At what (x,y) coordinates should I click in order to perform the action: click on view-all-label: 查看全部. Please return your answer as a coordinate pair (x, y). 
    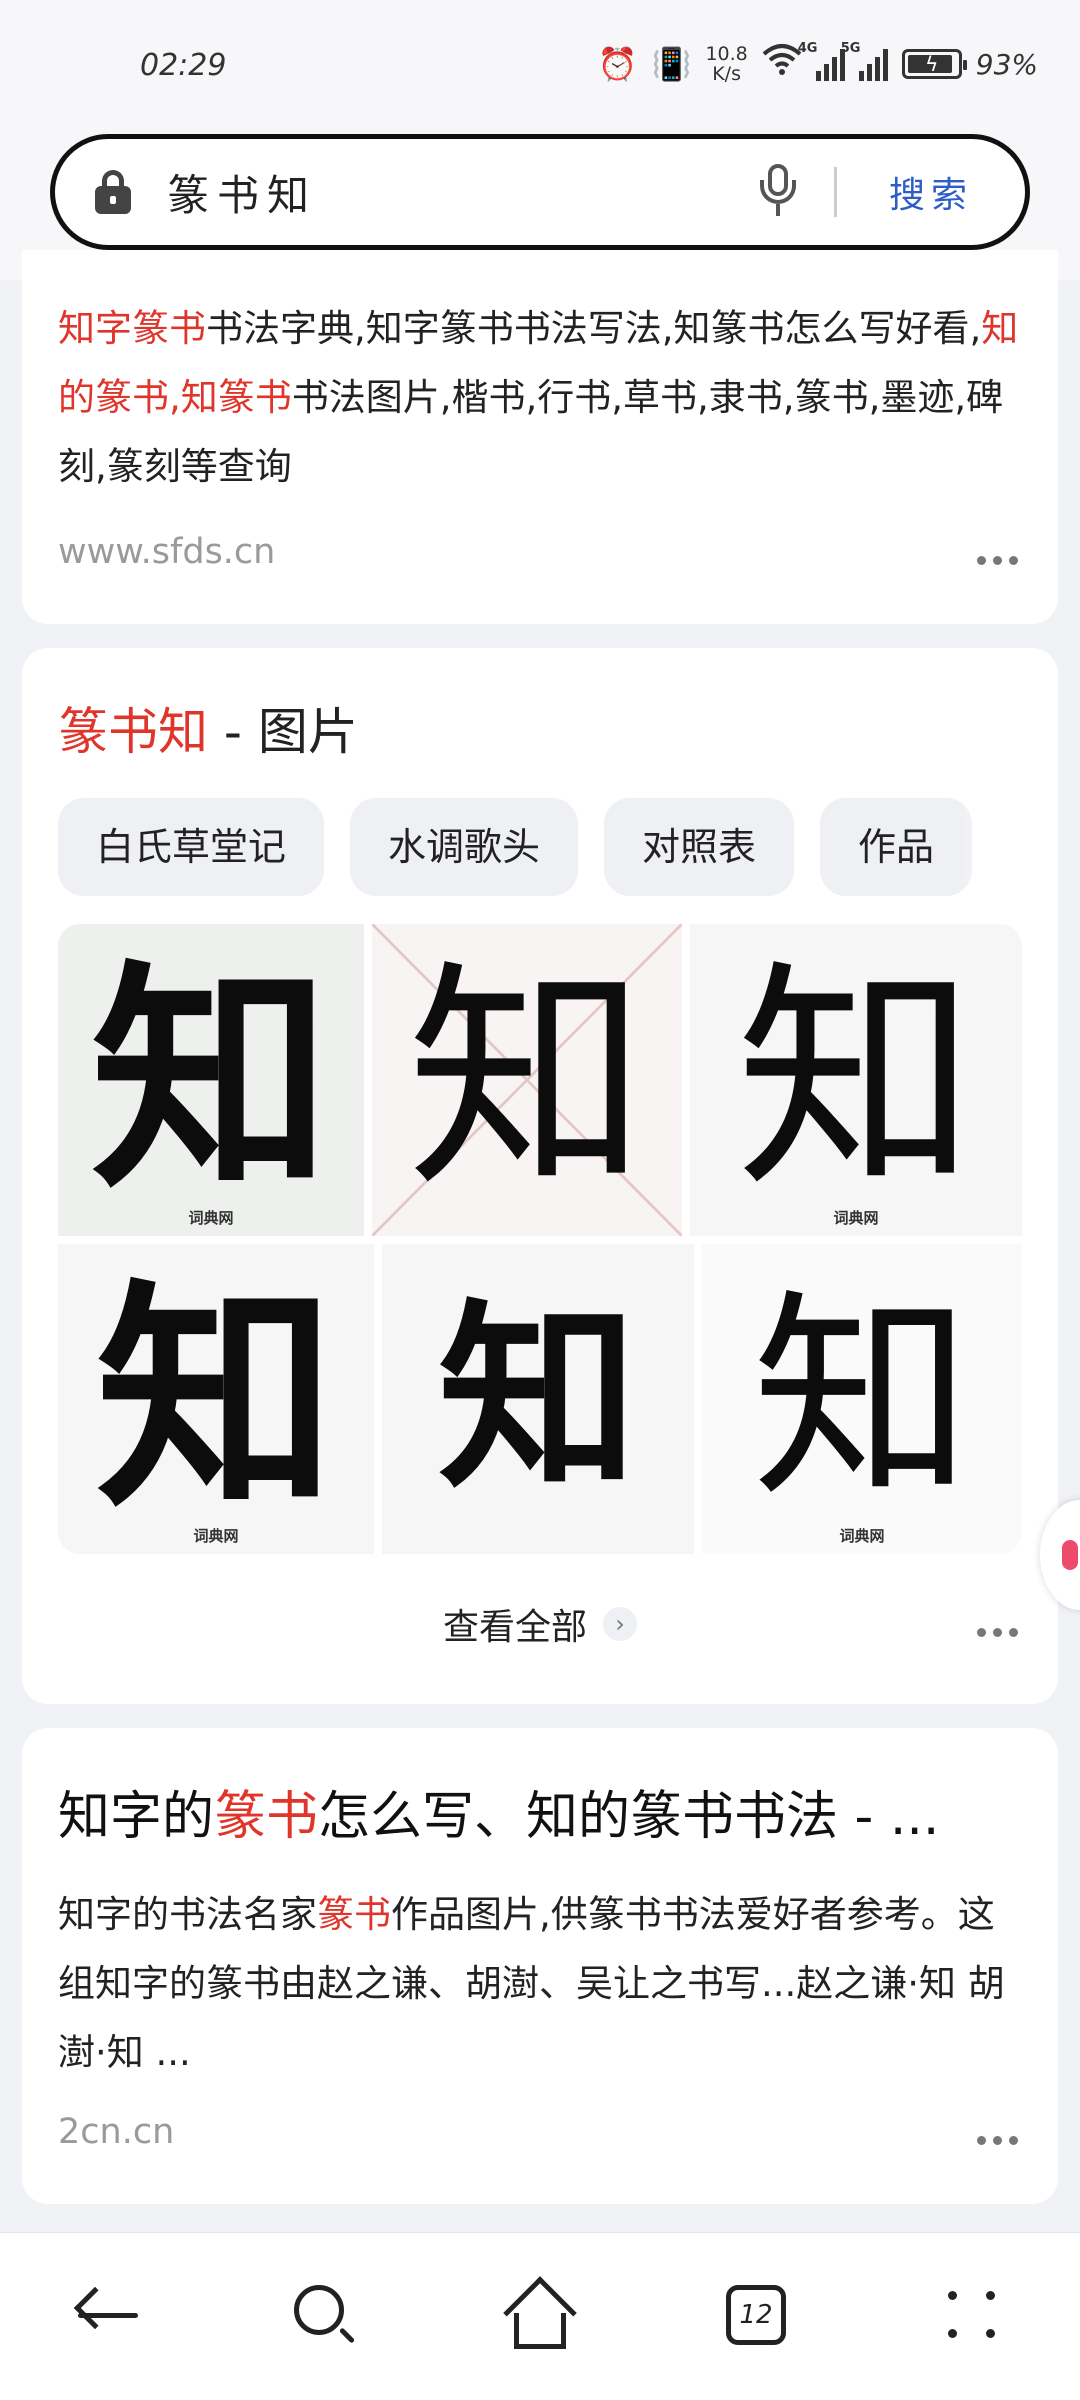
    Looking at the image, I should click on (514, 1627).